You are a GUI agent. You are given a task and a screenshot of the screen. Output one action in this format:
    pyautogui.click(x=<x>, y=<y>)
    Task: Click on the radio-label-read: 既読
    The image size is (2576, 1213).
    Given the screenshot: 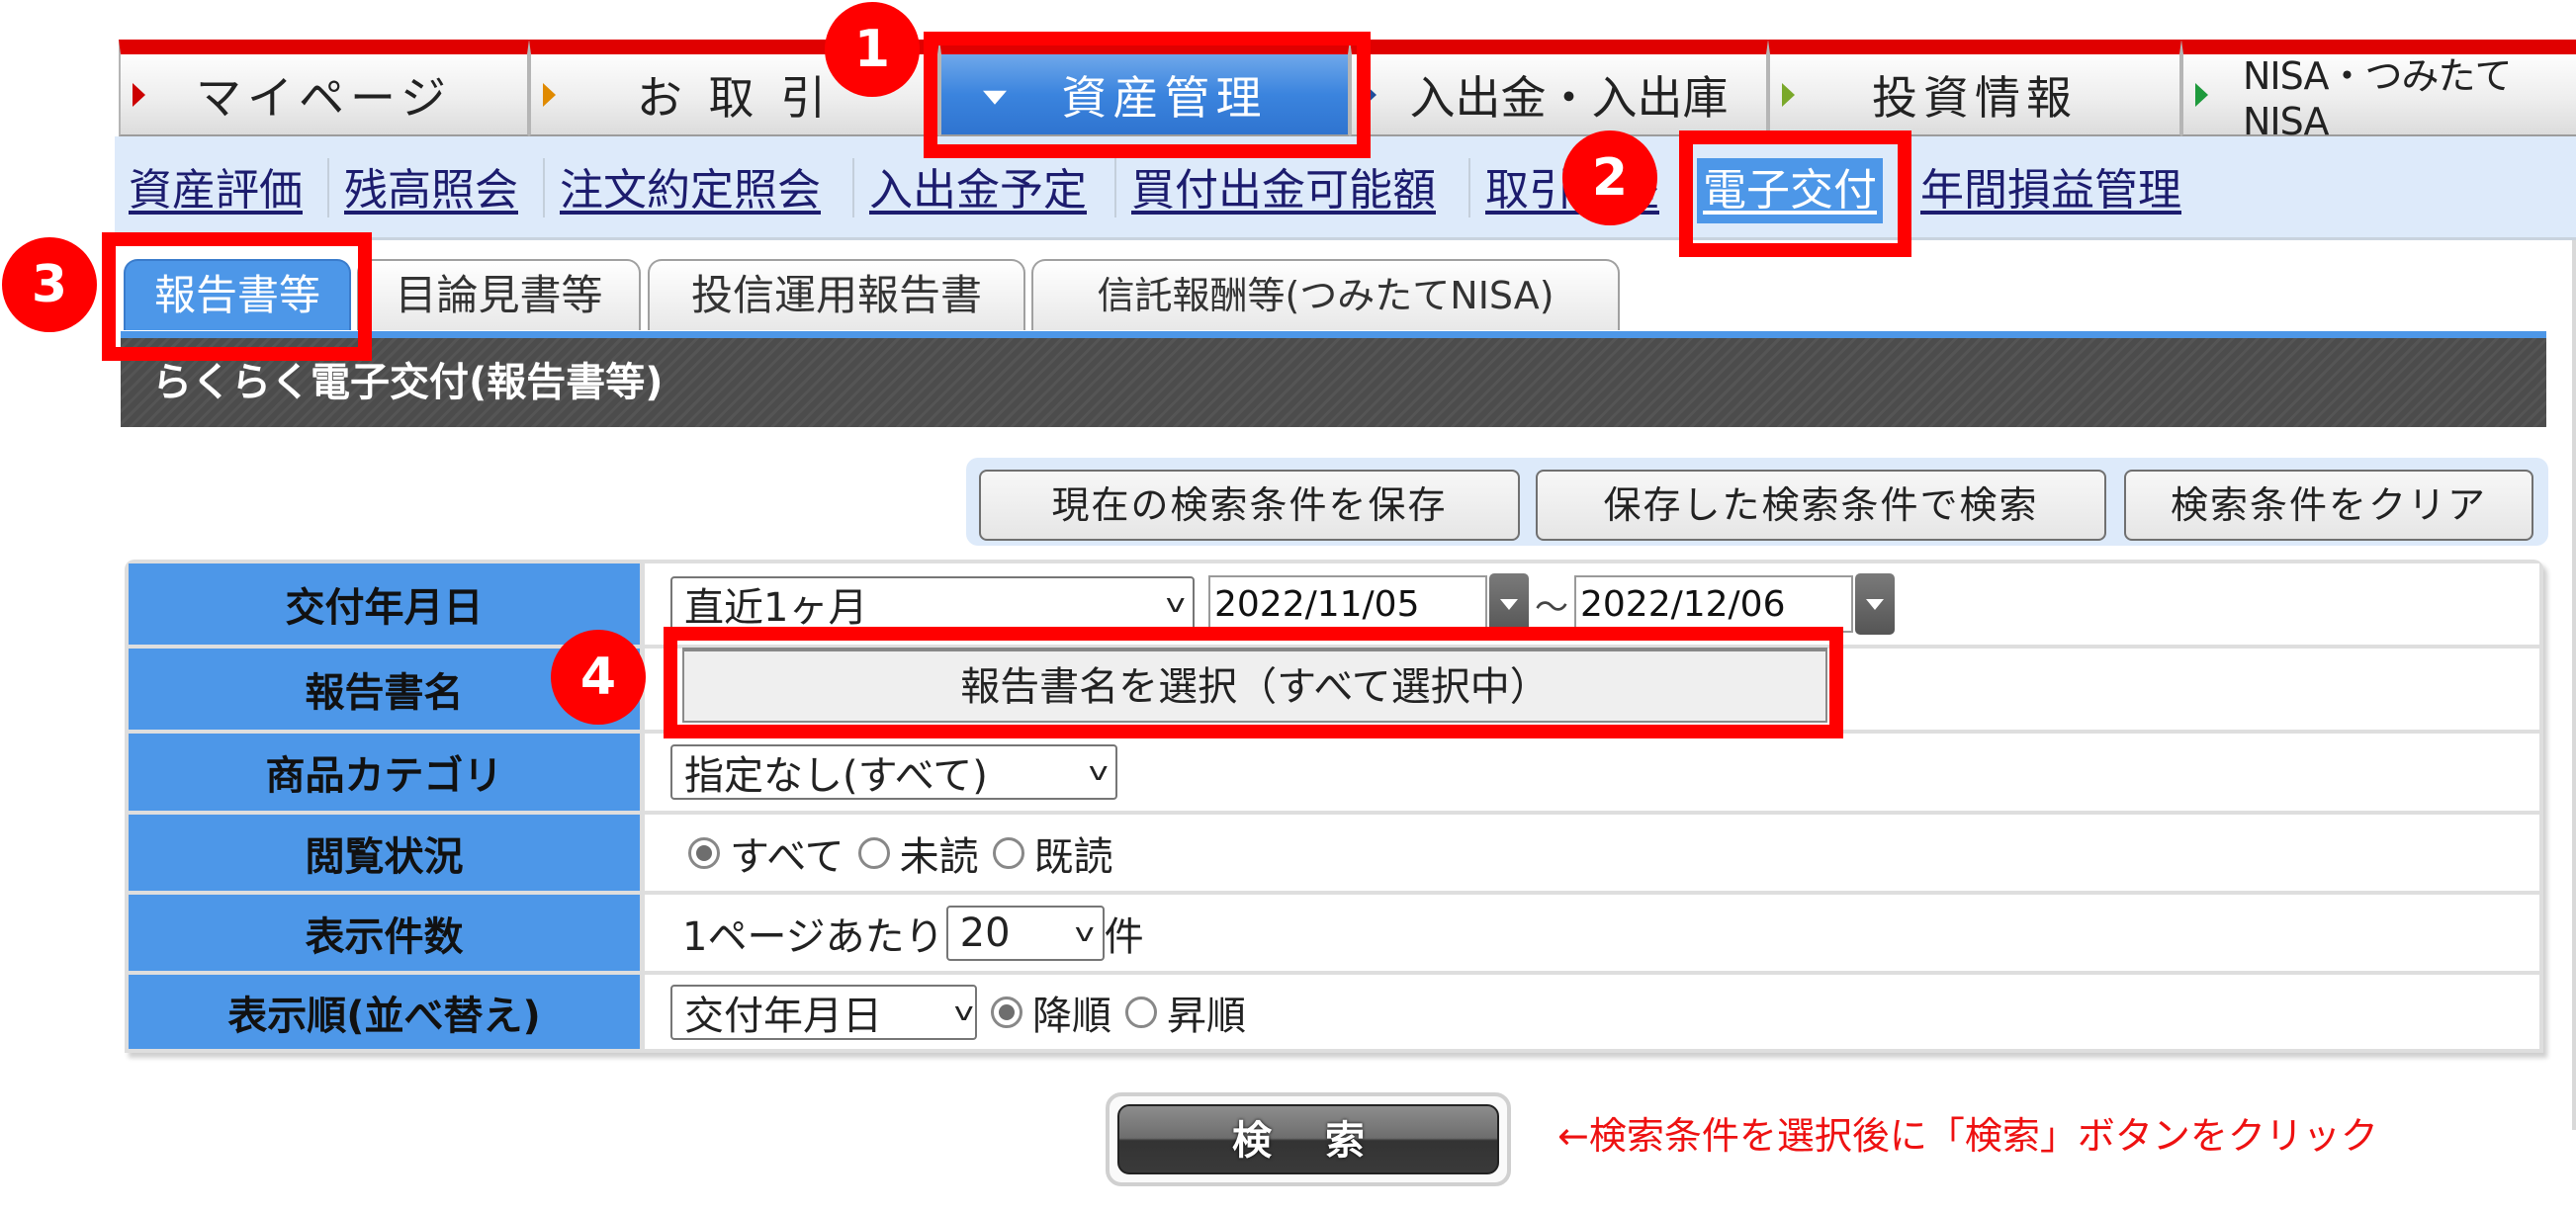 What is the action you would take?
    pyautogui.click(x=1073, y=856)
    